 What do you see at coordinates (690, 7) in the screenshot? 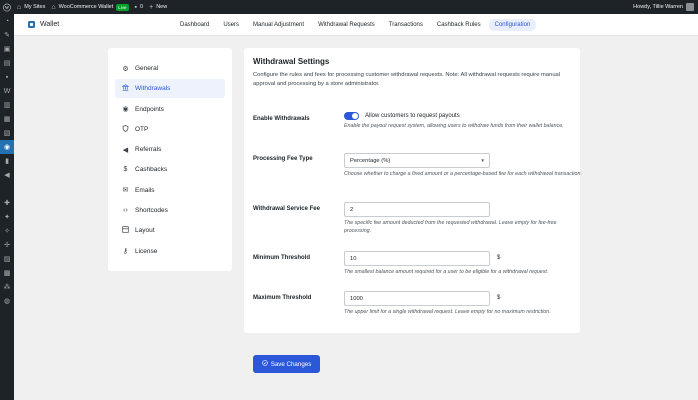
I see `avatar` at bounding box center [690, 7].